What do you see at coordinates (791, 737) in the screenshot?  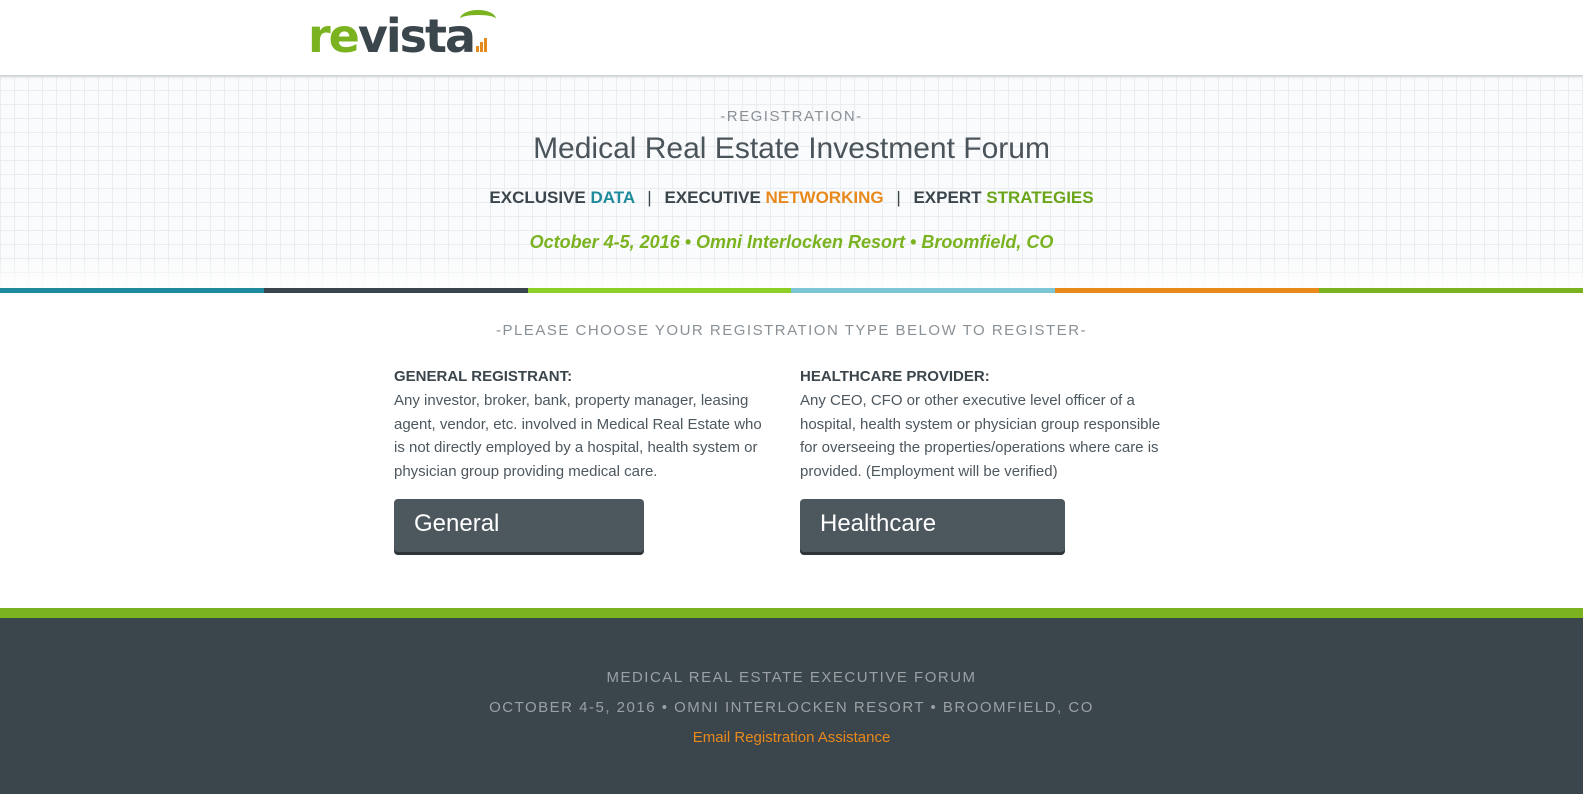 I see `email-registration-assistance-link: Email Registration Assistance` at bounding box center [791, 737].